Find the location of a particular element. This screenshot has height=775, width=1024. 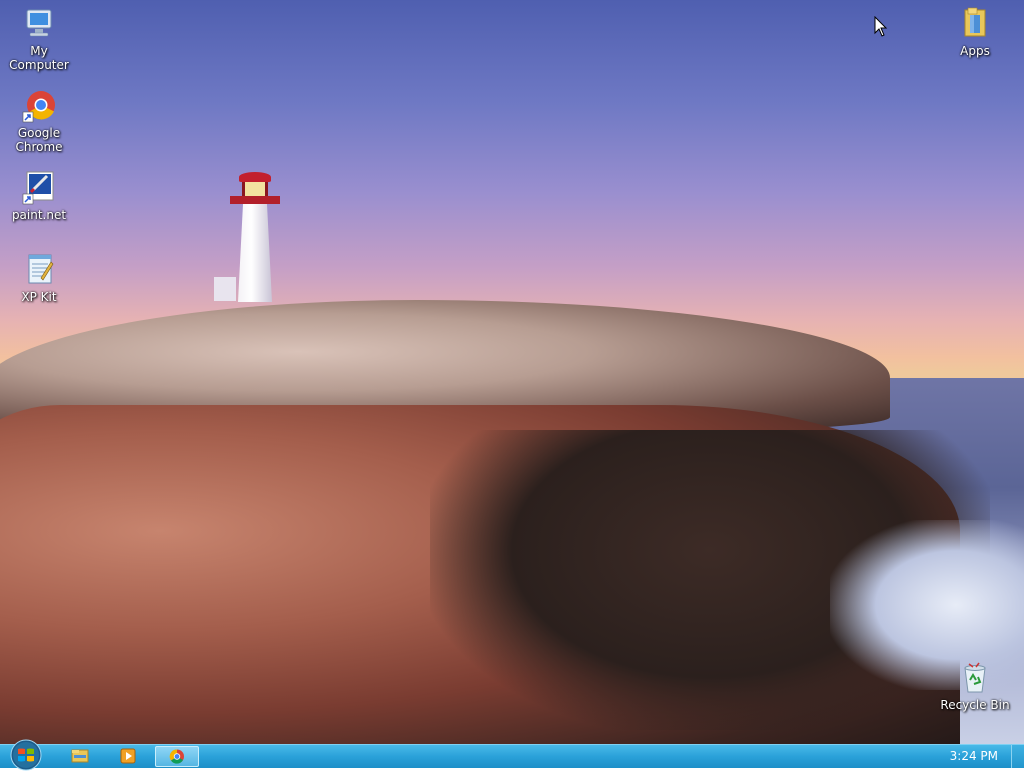

taskbar-button-chrome is located at coordinates (177, 756).